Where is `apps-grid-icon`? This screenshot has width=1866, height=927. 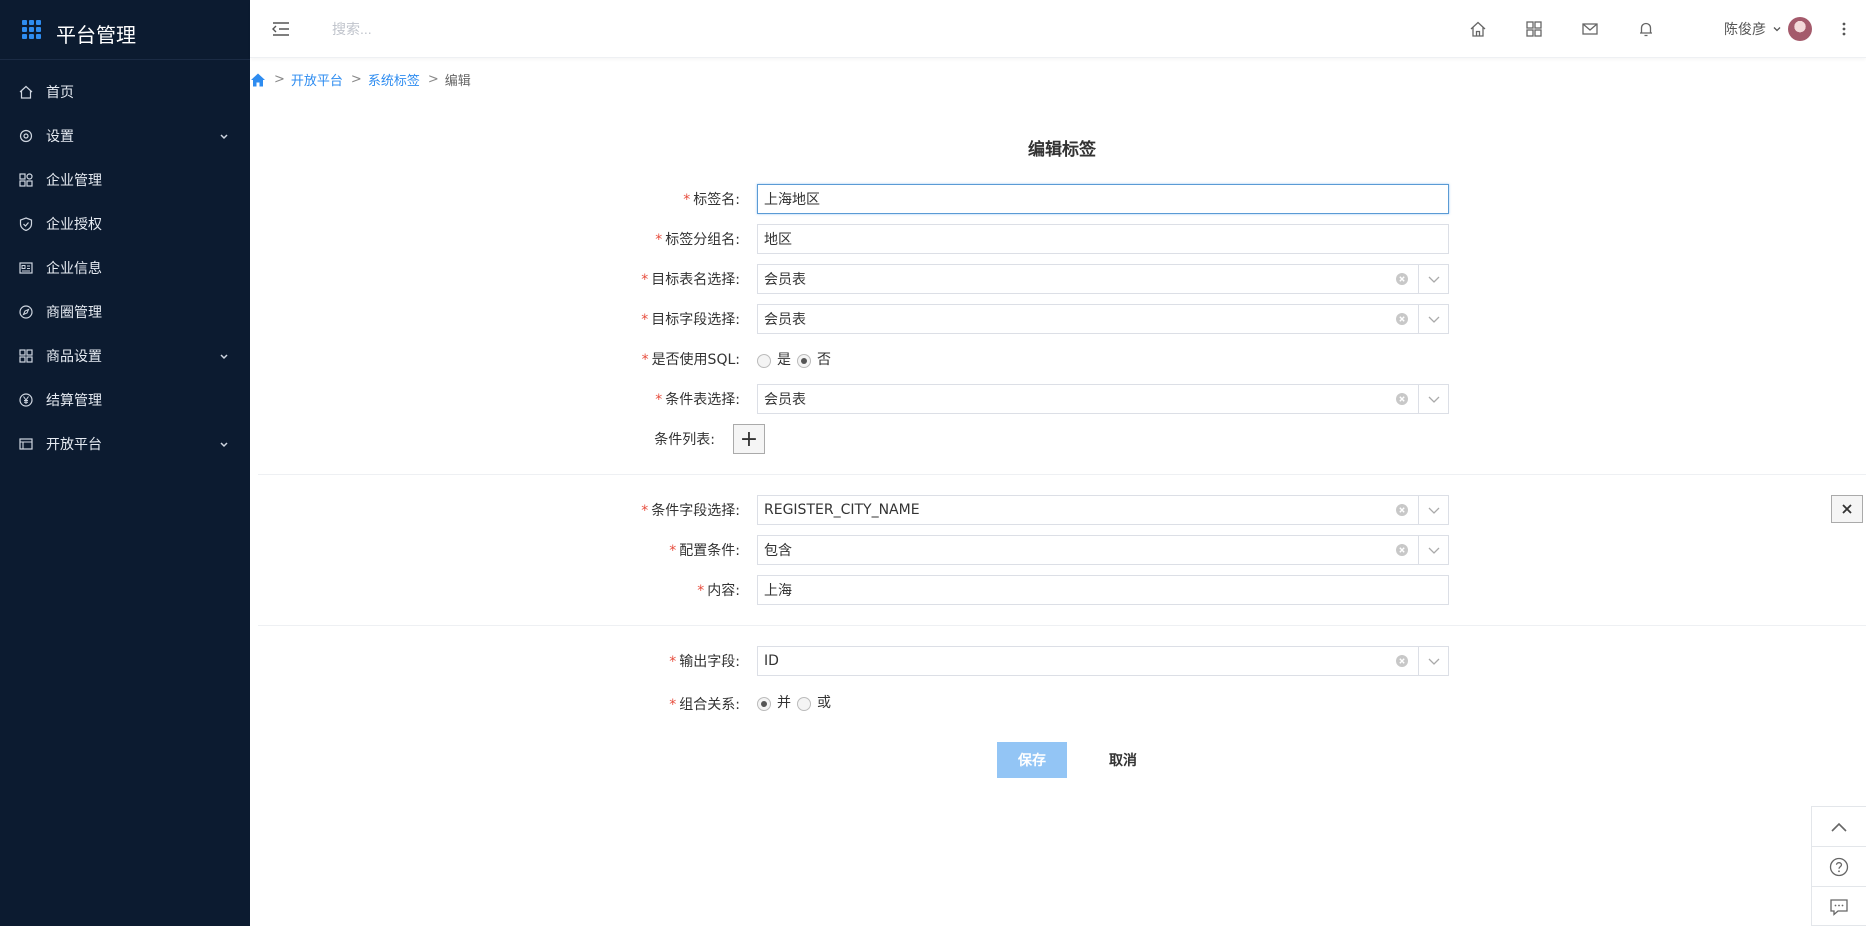 apps-grid-icon is located at coordinates (32, 29).